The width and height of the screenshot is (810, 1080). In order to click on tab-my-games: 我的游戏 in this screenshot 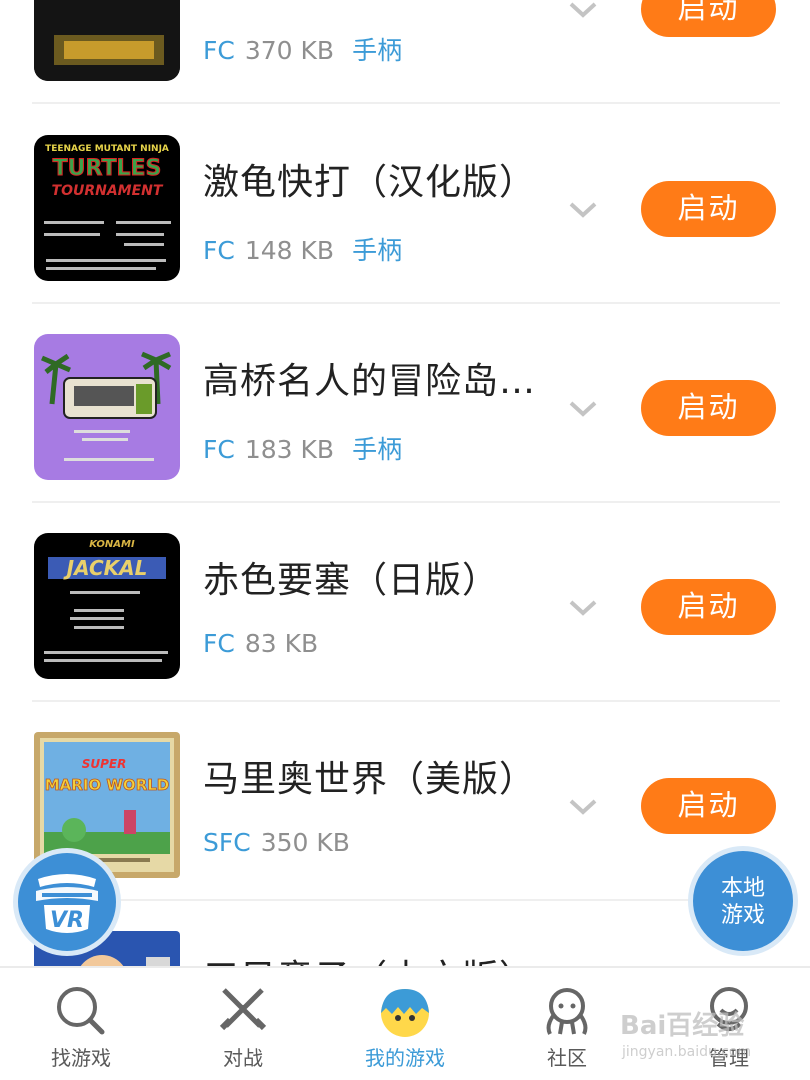, I will do `click(405, 1024)`.